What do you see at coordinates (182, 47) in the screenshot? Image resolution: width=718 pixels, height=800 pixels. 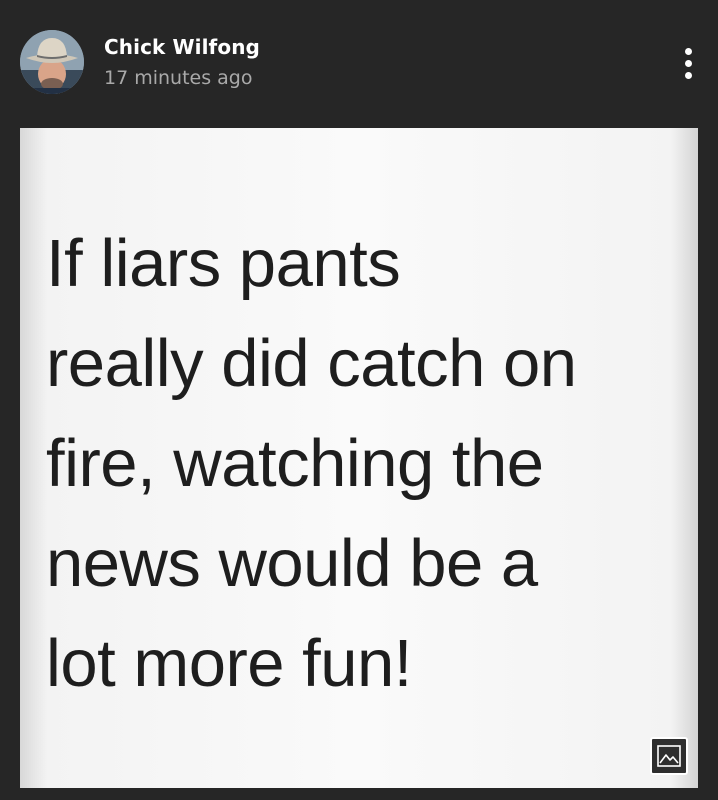 I see `author-name: Chick Wilfong` at bounding box center [182, 47].